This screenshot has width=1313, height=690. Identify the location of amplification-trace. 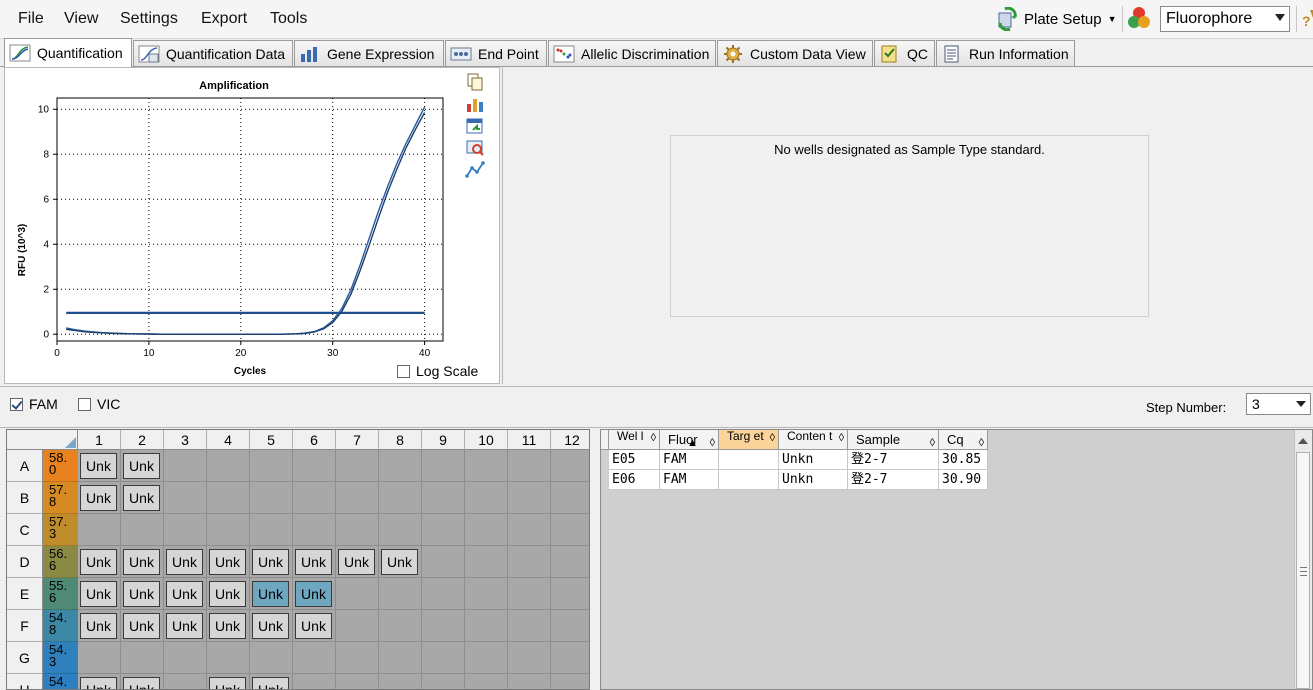
(246, 223).